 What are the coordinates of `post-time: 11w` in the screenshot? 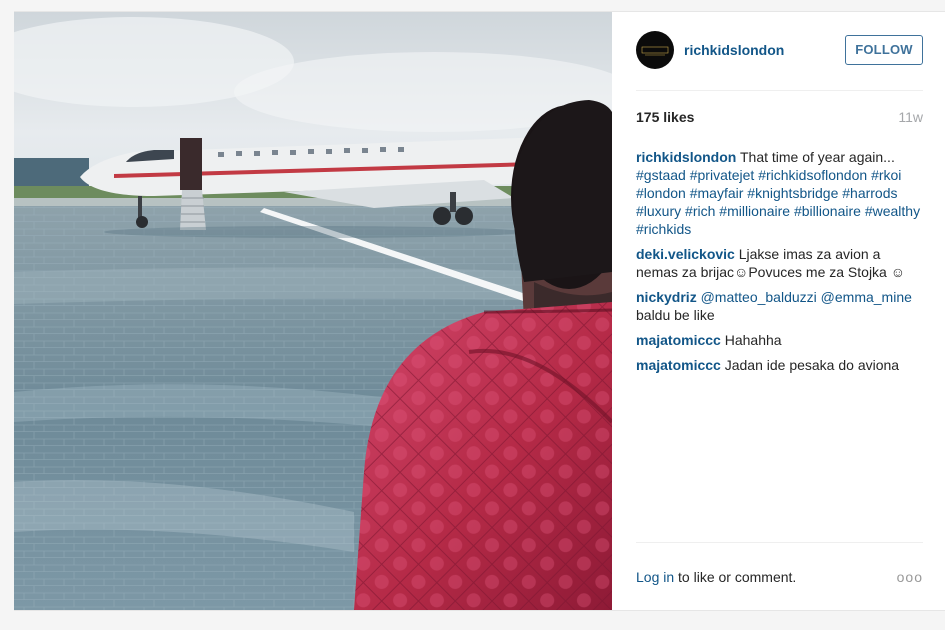 It's located at (910, 117).